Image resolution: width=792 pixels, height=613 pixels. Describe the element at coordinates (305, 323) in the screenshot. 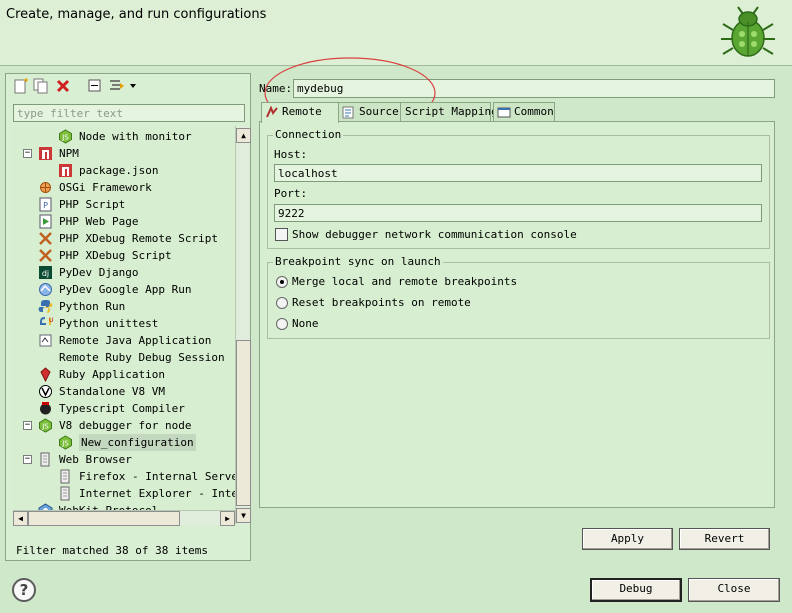

I see `none-label: None` at that location.